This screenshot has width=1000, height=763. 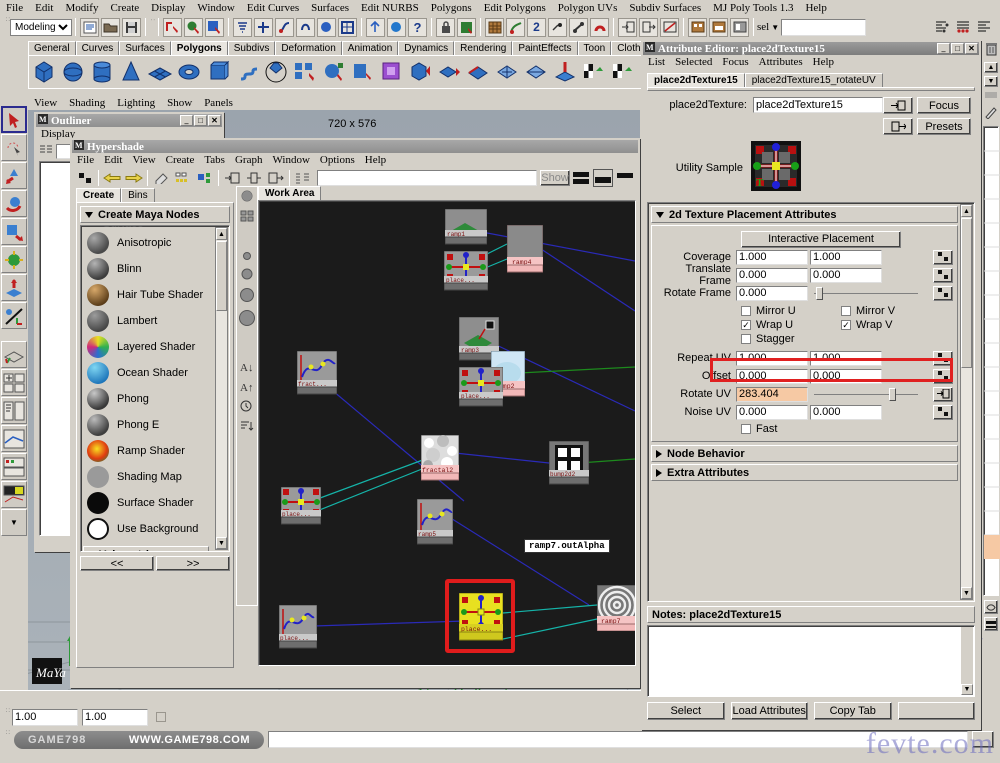 What do you see at coordinates (693, 62) in the screenshot?
I see `ae-menu-selected: Selected` at bounding box center [693, 62].